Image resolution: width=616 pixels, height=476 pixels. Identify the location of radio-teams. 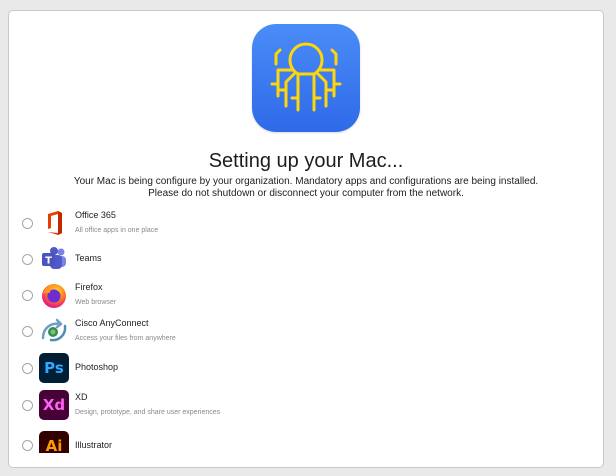
(27, 259).